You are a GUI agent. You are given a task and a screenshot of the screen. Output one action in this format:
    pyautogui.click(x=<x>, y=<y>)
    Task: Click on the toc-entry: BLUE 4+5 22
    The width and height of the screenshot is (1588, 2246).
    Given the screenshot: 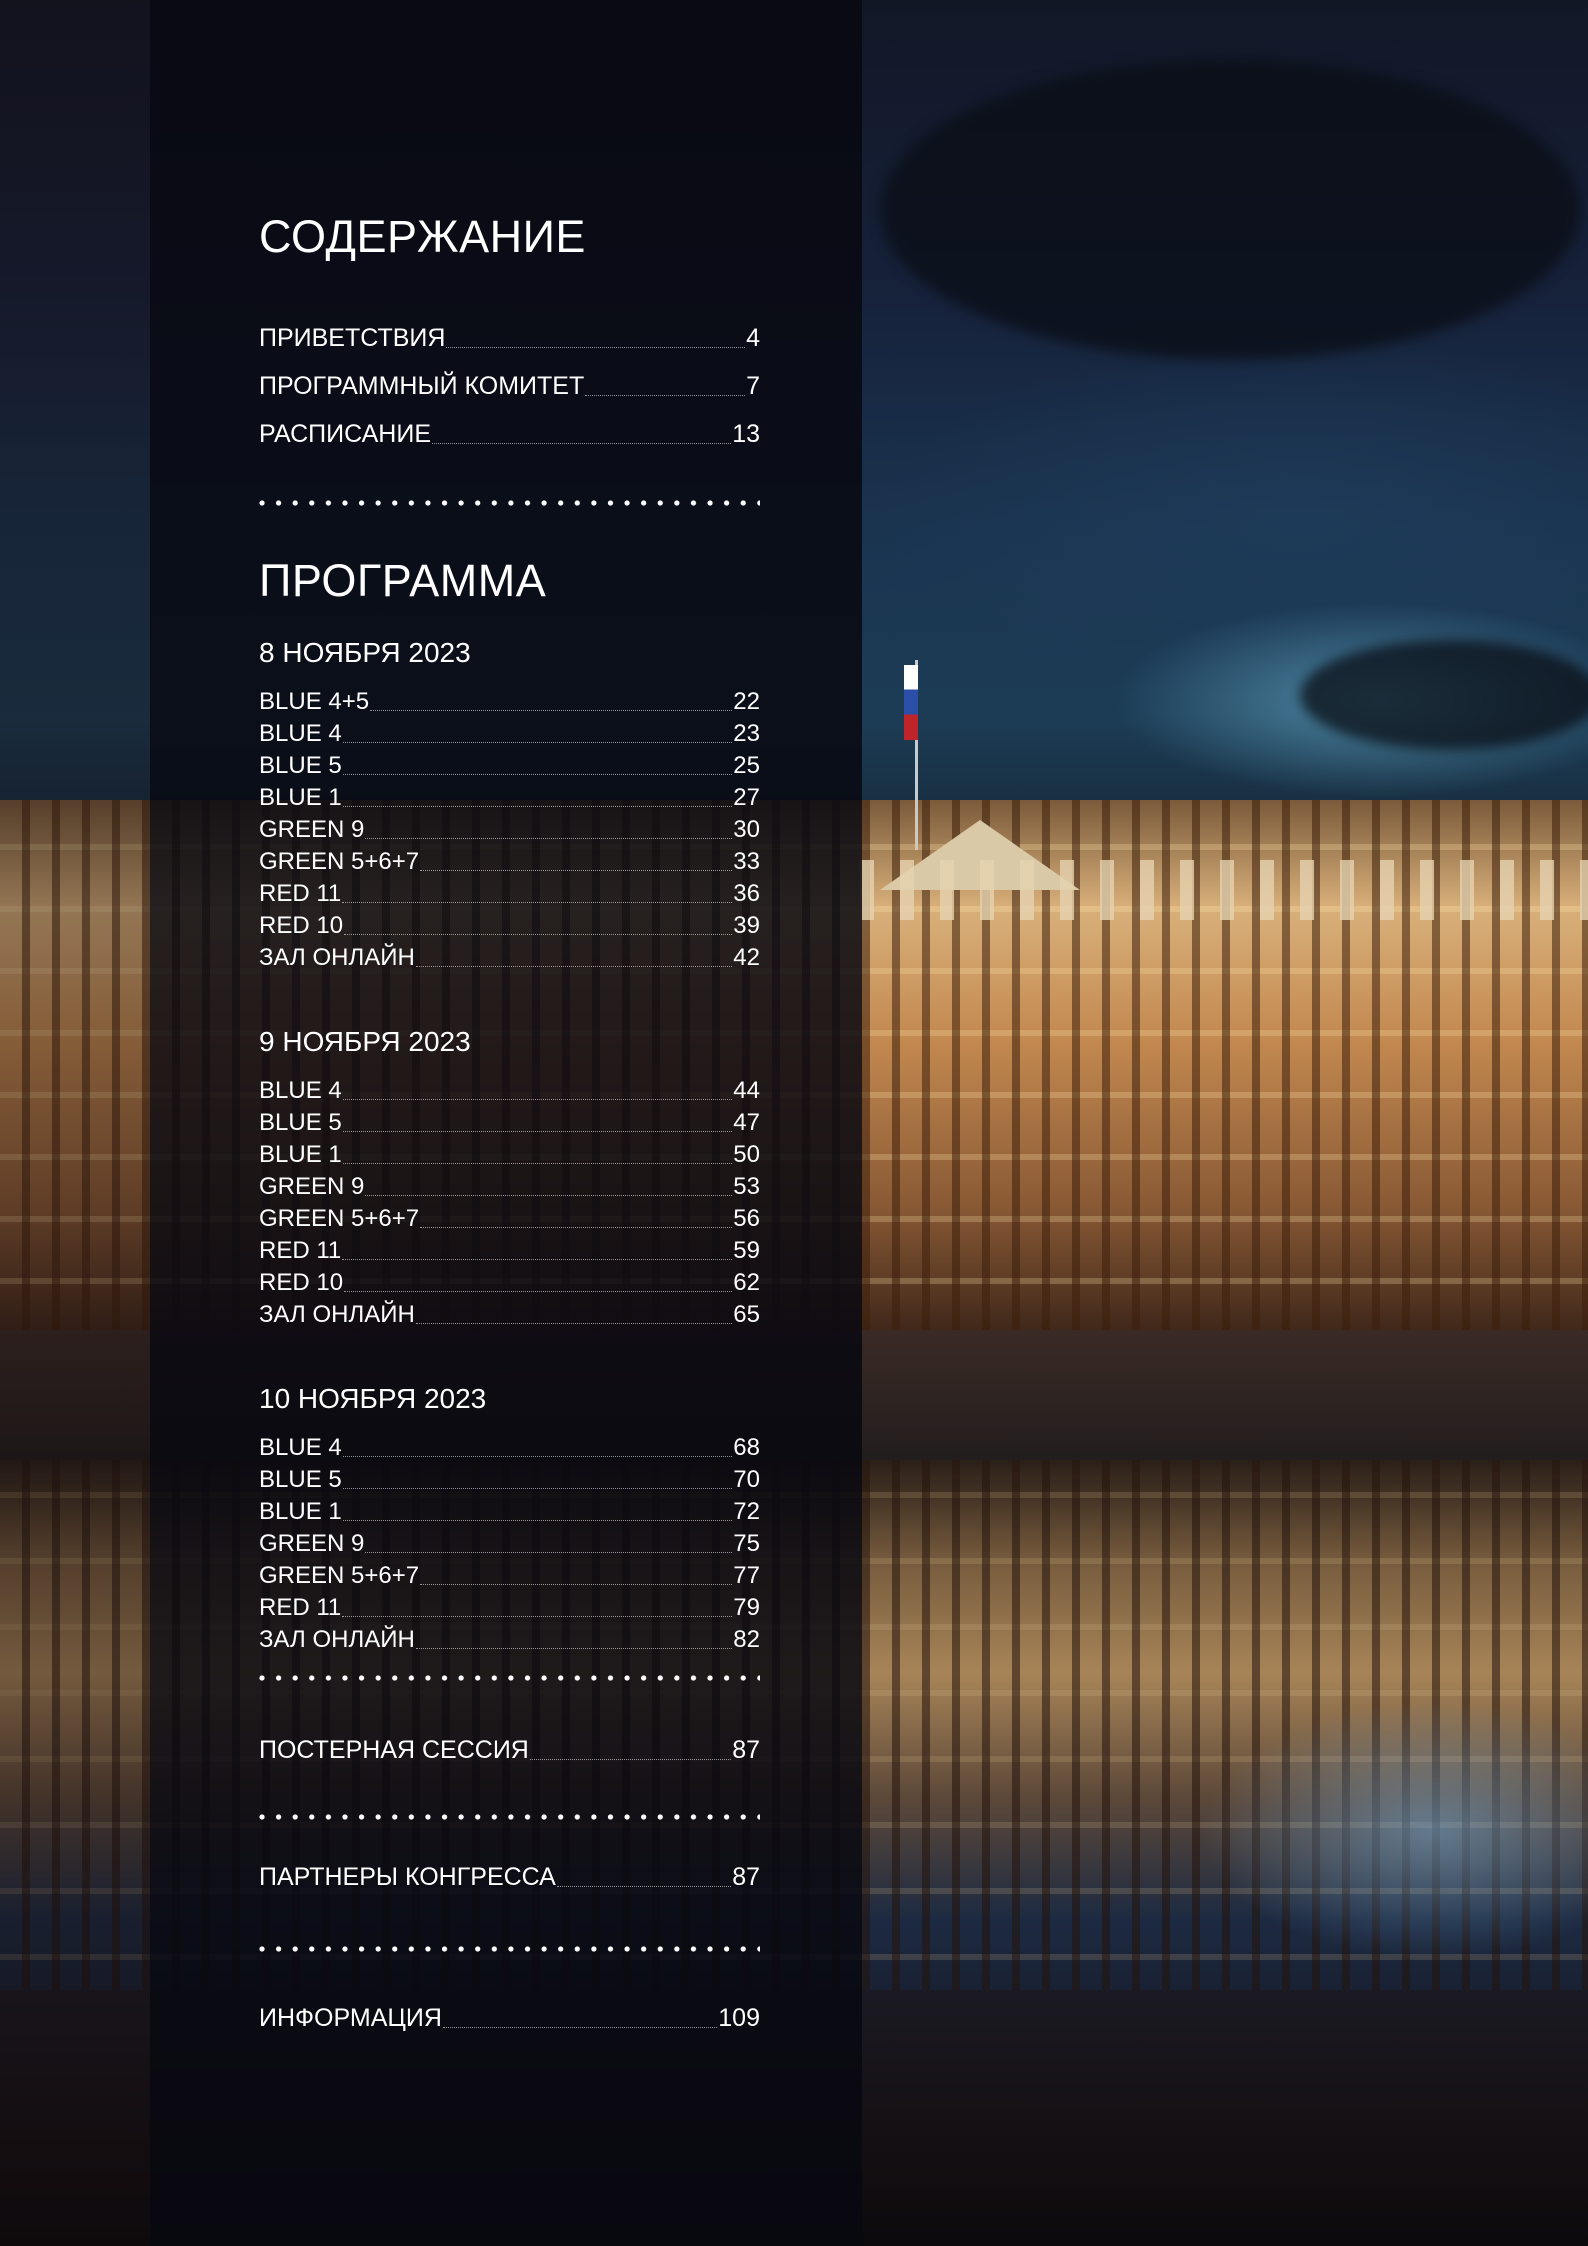 What is the action you would take?
    pyautogui.click(x=509, y=702)
    